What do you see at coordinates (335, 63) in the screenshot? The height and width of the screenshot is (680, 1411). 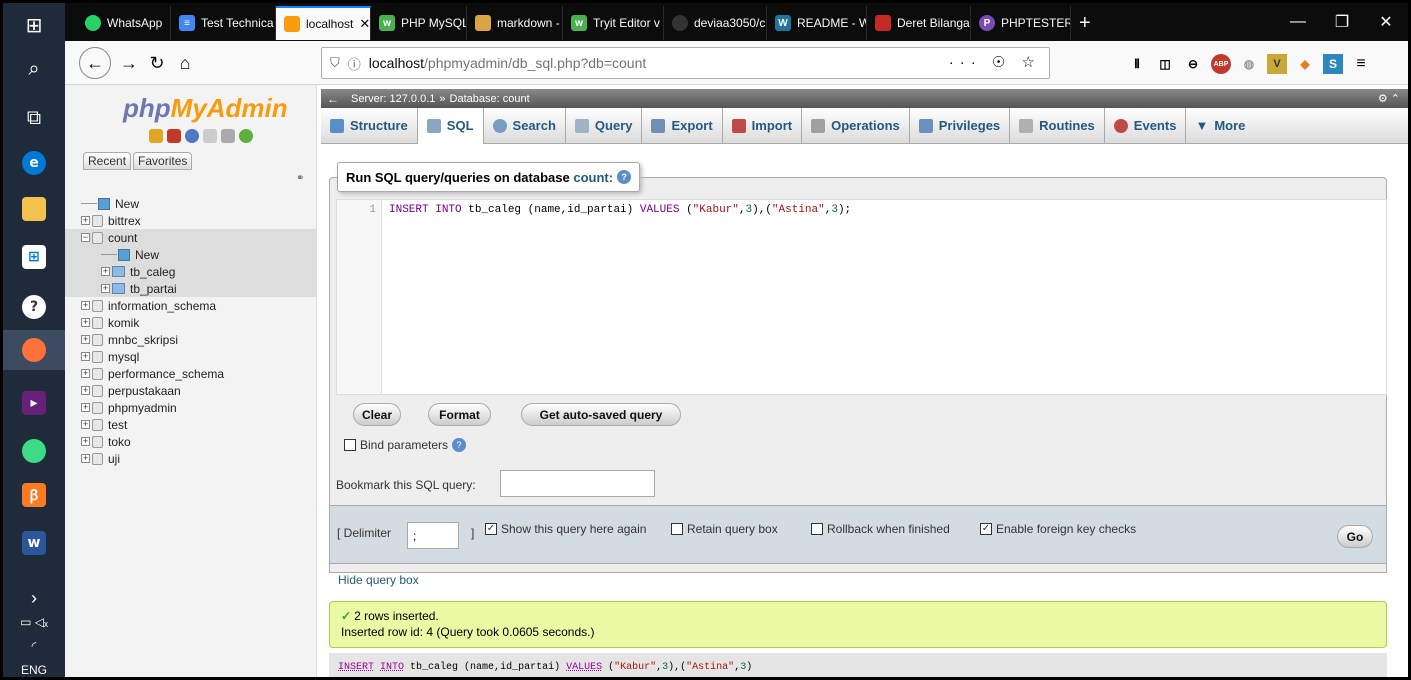 I see `tracking-shield-icon: ⛉` at bounding box center [335, 63].